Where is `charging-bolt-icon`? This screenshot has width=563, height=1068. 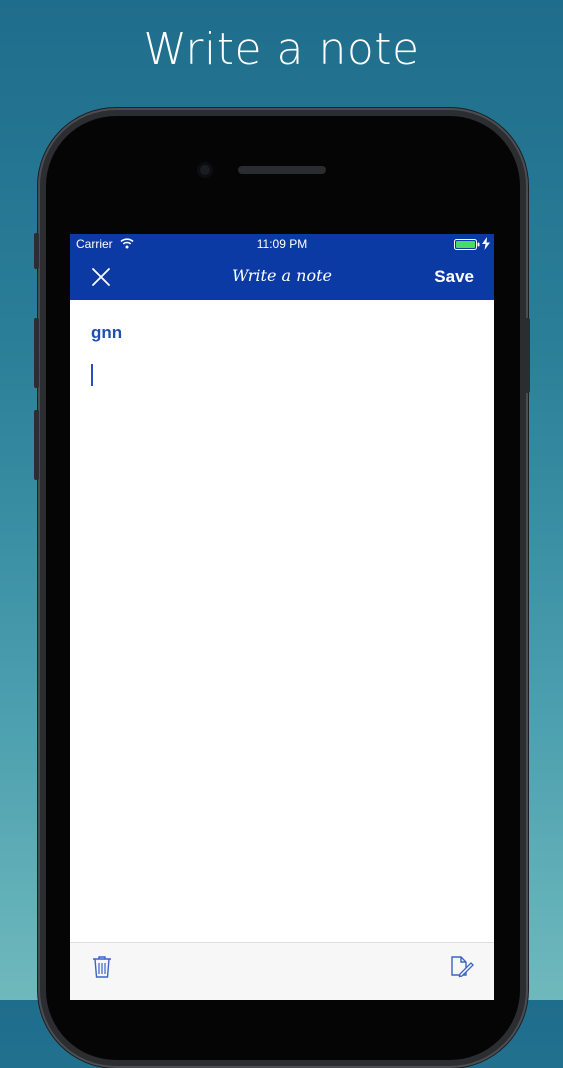
charging-bolt-icon is located at coordinates (486, 243).